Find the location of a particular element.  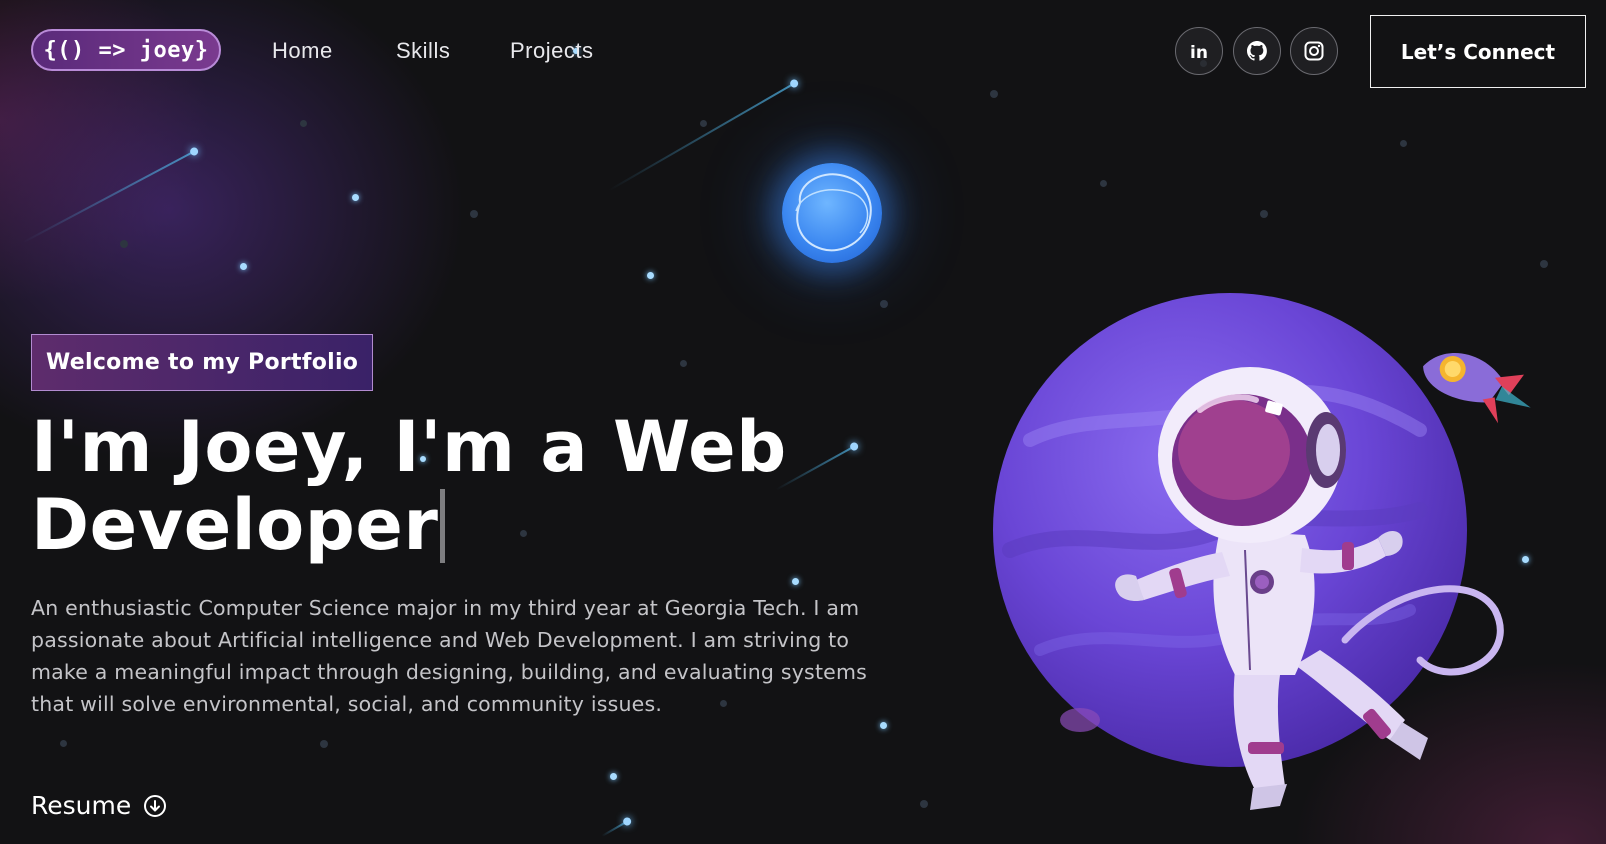

glowing-blue-planet is located at coordinates (832, 213).